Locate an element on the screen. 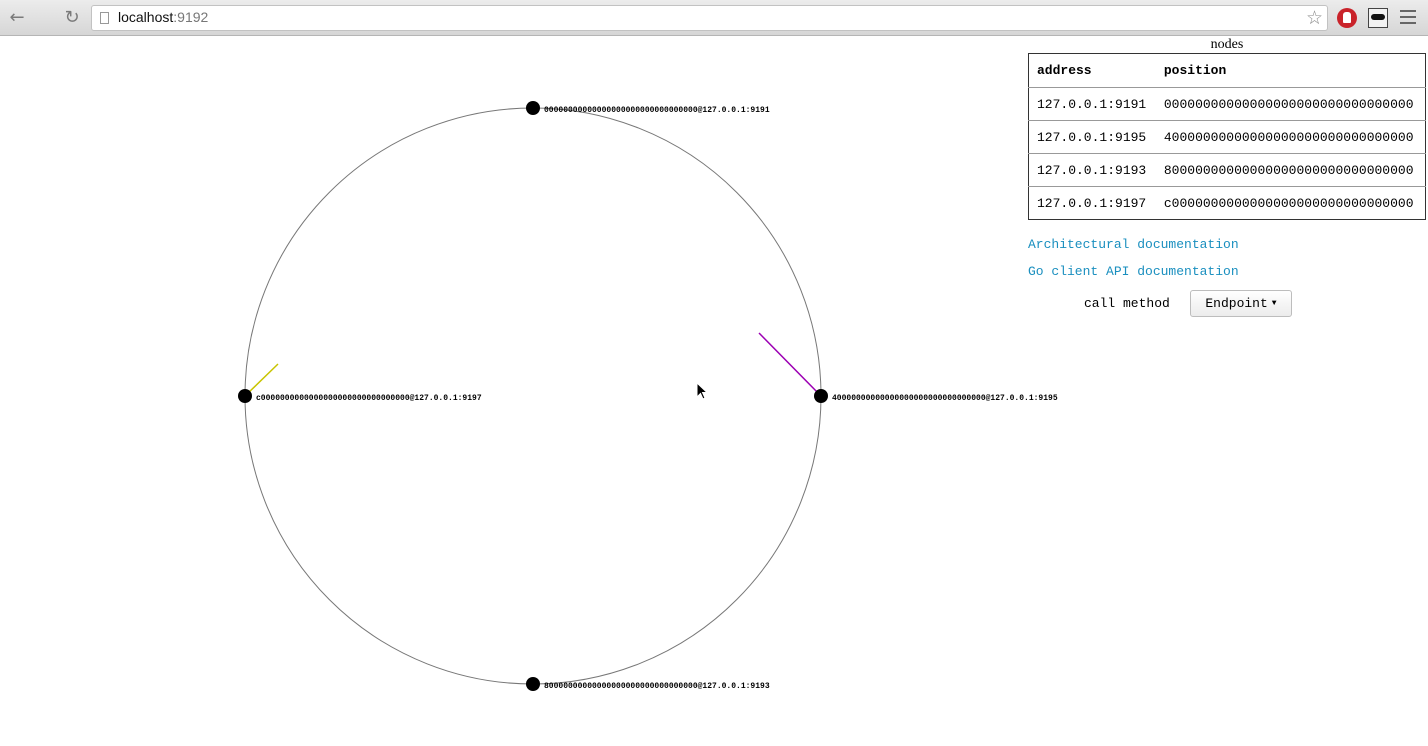 The width and height of the screenshot is (1428, 746). mouse-cursor-icon is located at coordinates (702, 391).